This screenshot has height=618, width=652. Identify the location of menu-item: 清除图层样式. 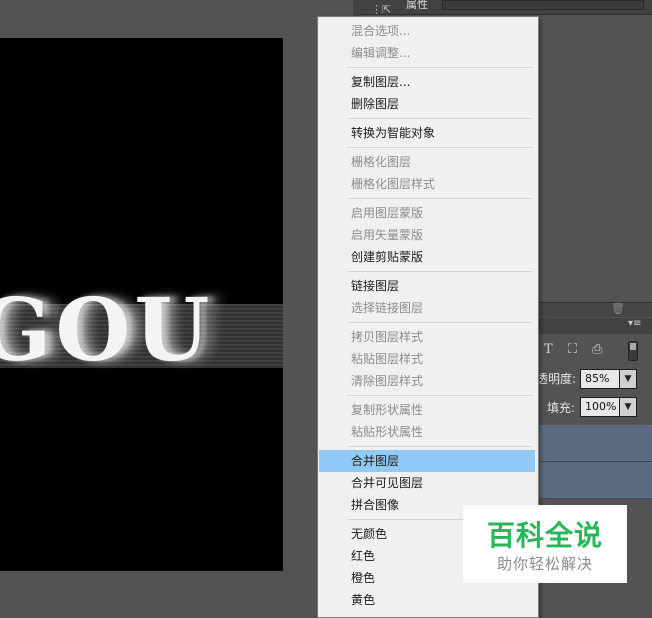
(387, 381).